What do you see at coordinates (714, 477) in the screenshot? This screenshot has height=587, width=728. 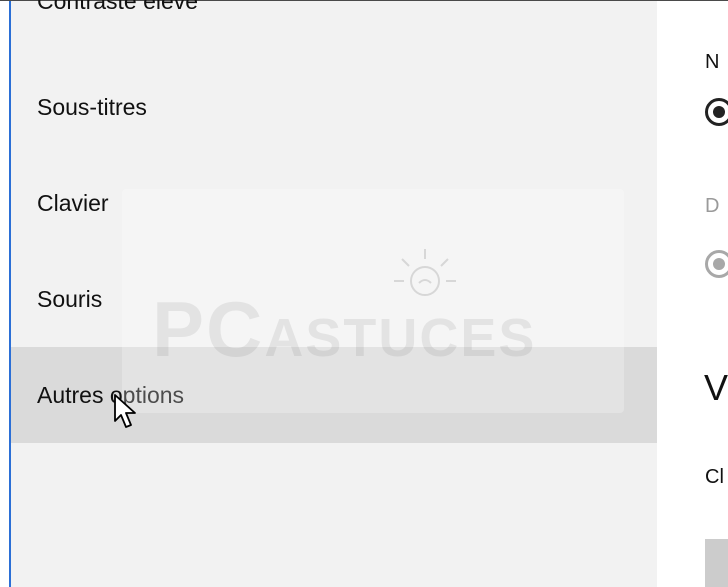 I see `setting-label-cl: Cl` at bounding box center [714, 477].